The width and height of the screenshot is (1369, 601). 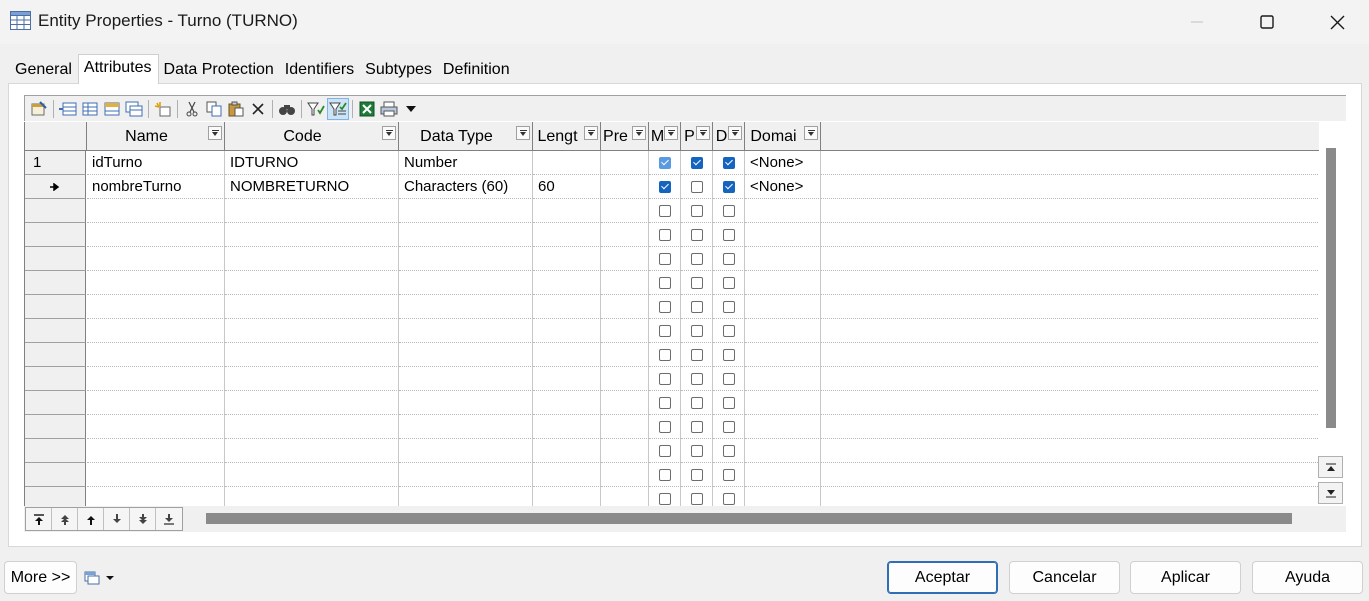 What do you see at coordinates (219, 70) in the screenshot?
I see `tab-data-protection: Data Protection` at bounding box center [219, 70].